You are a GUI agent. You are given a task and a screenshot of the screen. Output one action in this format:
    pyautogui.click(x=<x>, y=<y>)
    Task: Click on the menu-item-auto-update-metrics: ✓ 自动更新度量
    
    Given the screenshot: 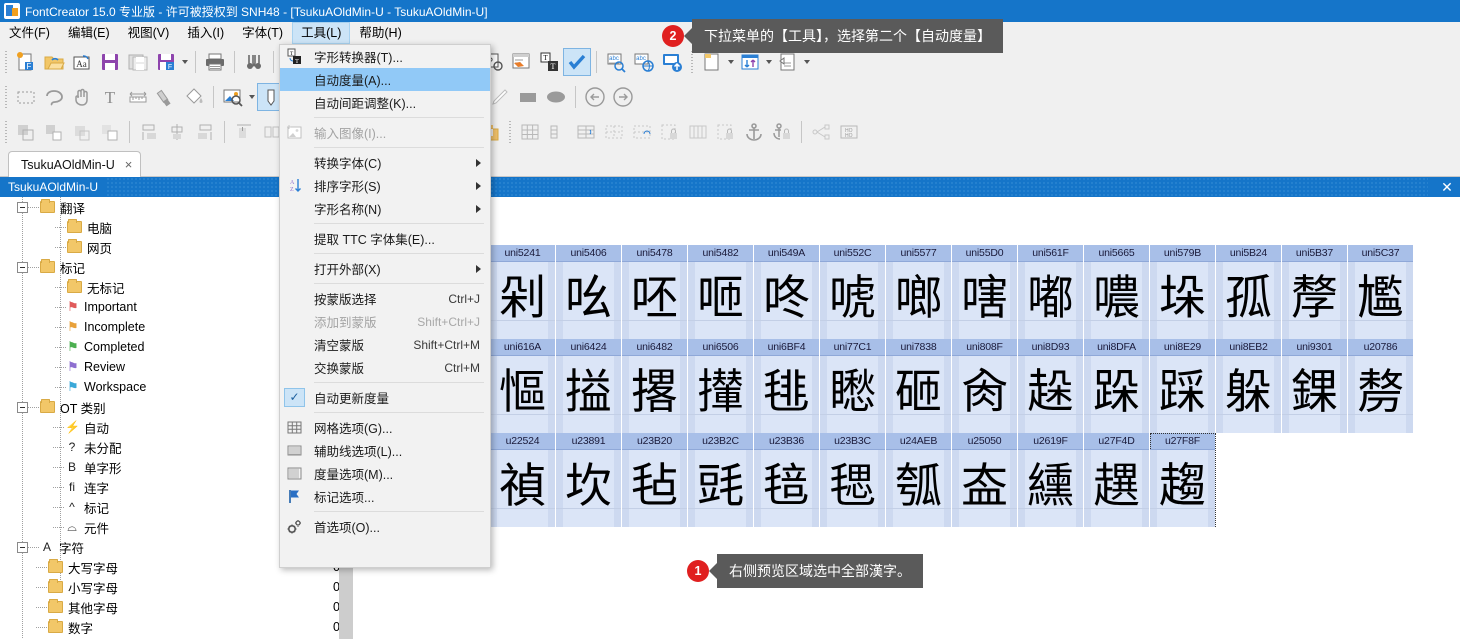 What is the action you would take?
    pyautogui.click(x=385, y=397)
    